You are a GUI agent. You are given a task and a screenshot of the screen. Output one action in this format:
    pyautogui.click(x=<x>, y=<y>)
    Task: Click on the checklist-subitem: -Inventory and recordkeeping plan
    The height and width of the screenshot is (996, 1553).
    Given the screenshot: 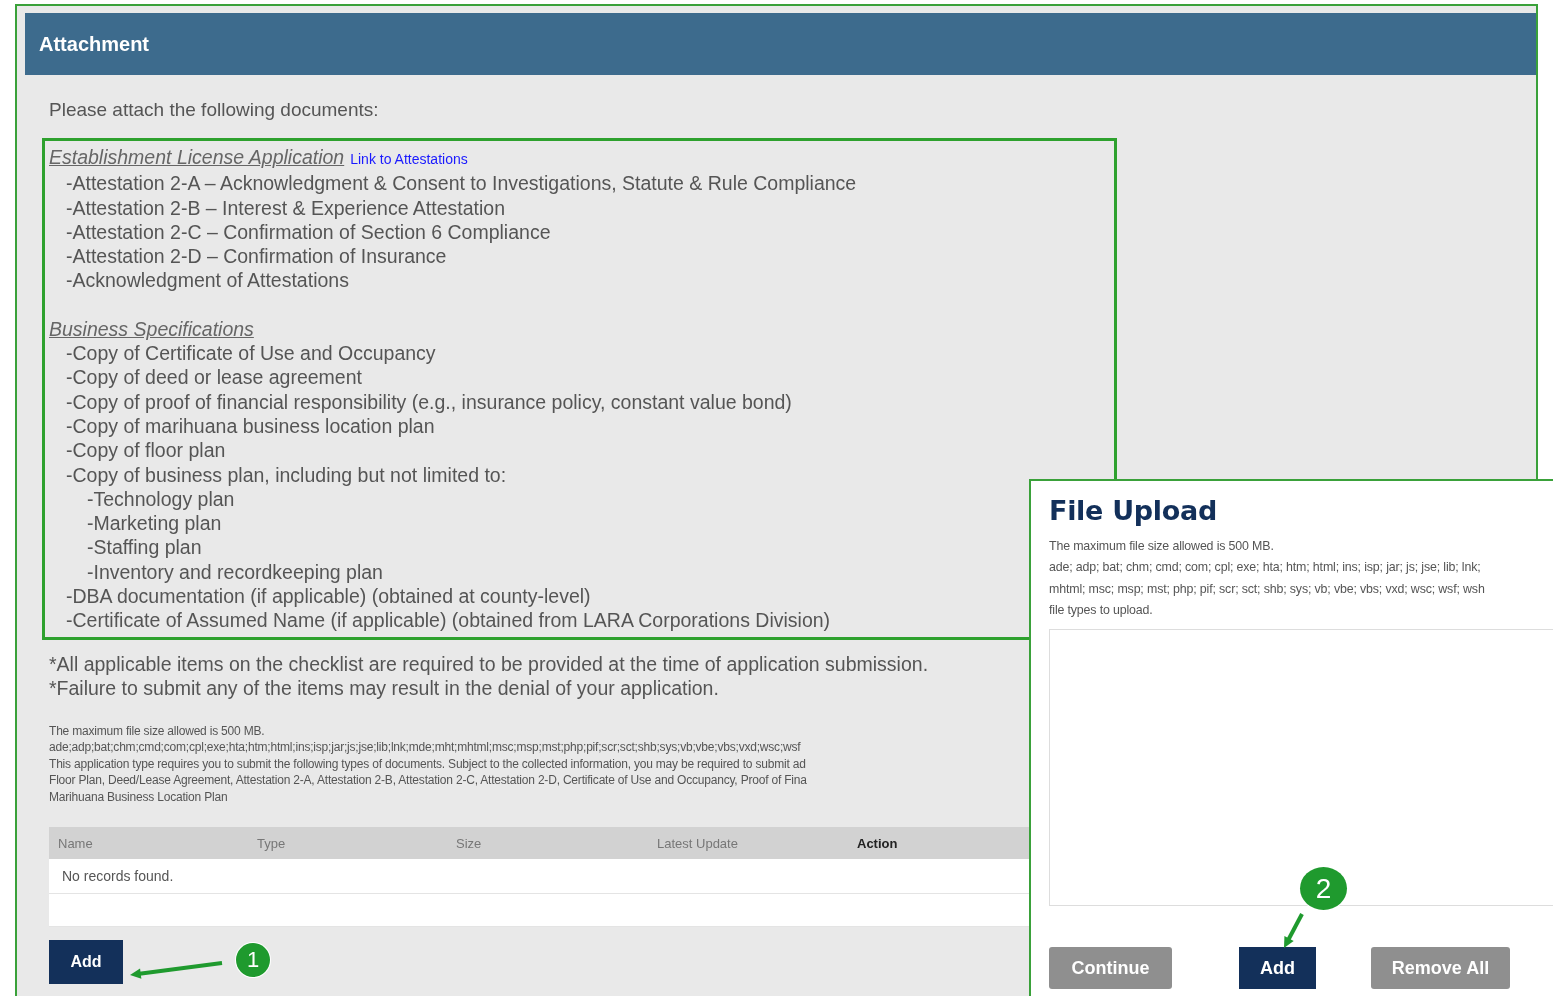 What is the action you would take?
    pyautogui.click(x=235, y=572)
    